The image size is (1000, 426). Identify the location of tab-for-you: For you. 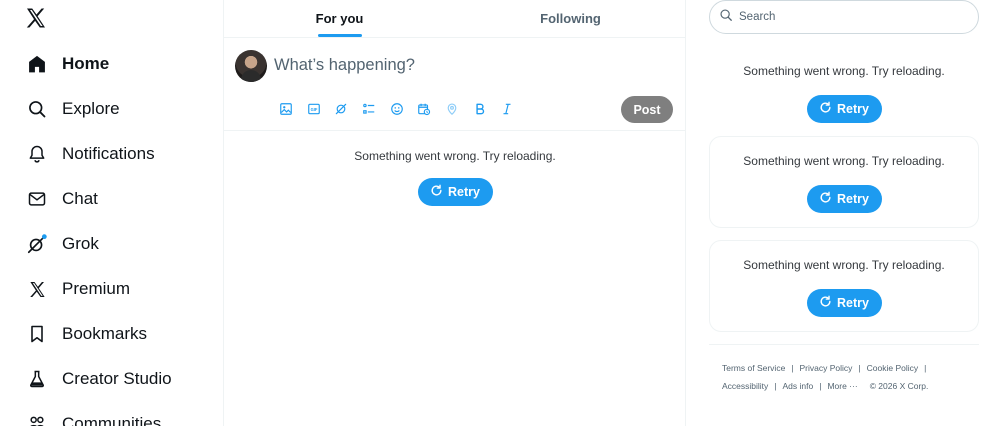
(339, 18).